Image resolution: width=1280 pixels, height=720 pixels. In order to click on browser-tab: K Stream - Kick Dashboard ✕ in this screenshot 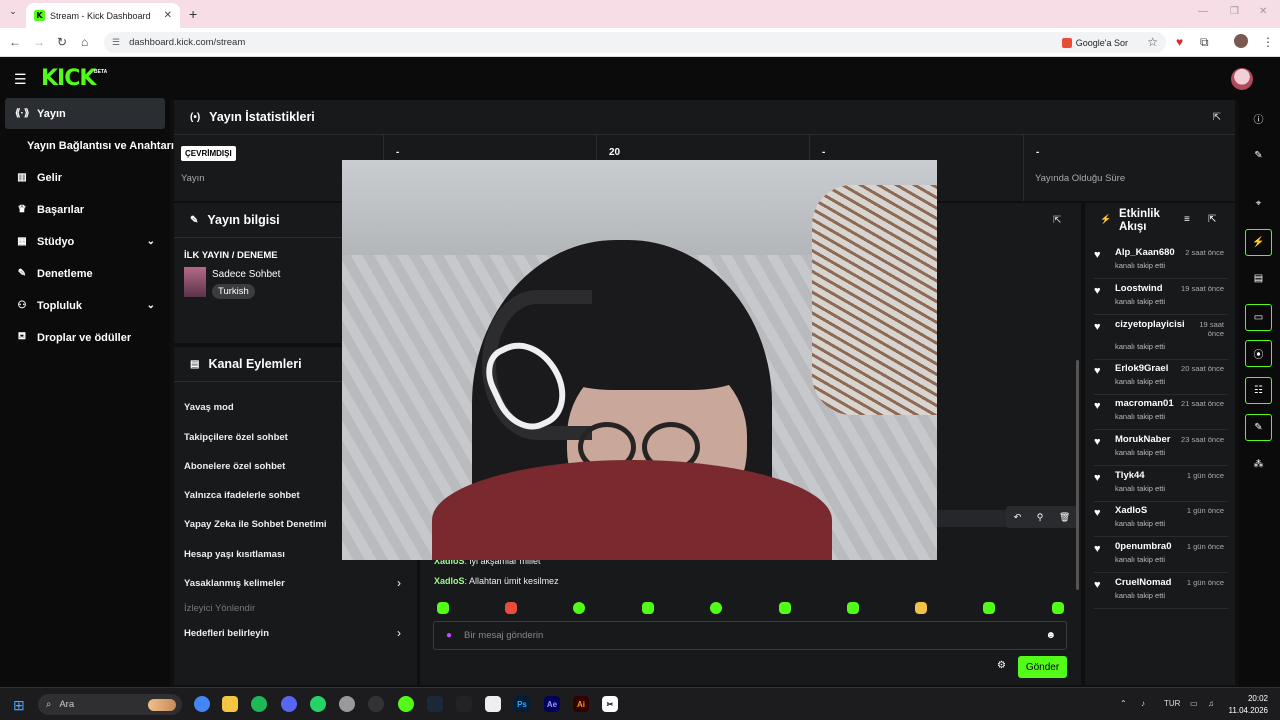, I will do `click(103, 15)`.